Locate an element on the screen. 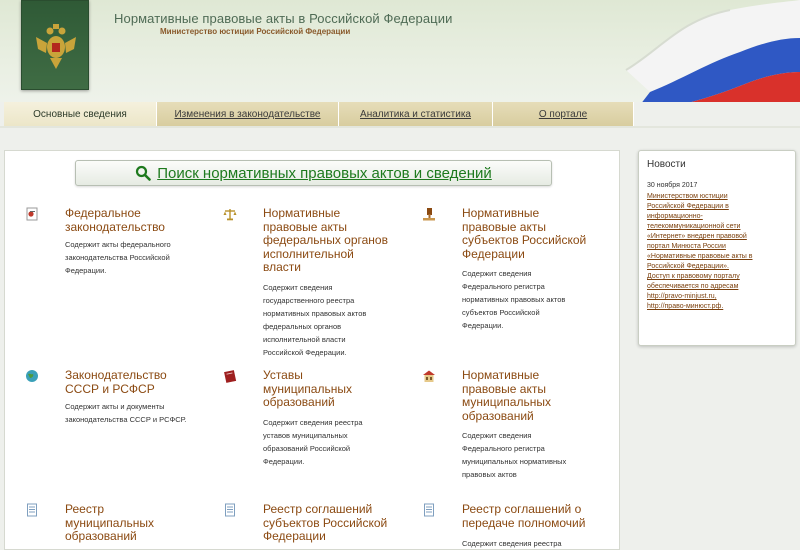 This screenshot has width=800, height=550. news-date: 30 ноября 2017 is located at coordinates (672, 185).